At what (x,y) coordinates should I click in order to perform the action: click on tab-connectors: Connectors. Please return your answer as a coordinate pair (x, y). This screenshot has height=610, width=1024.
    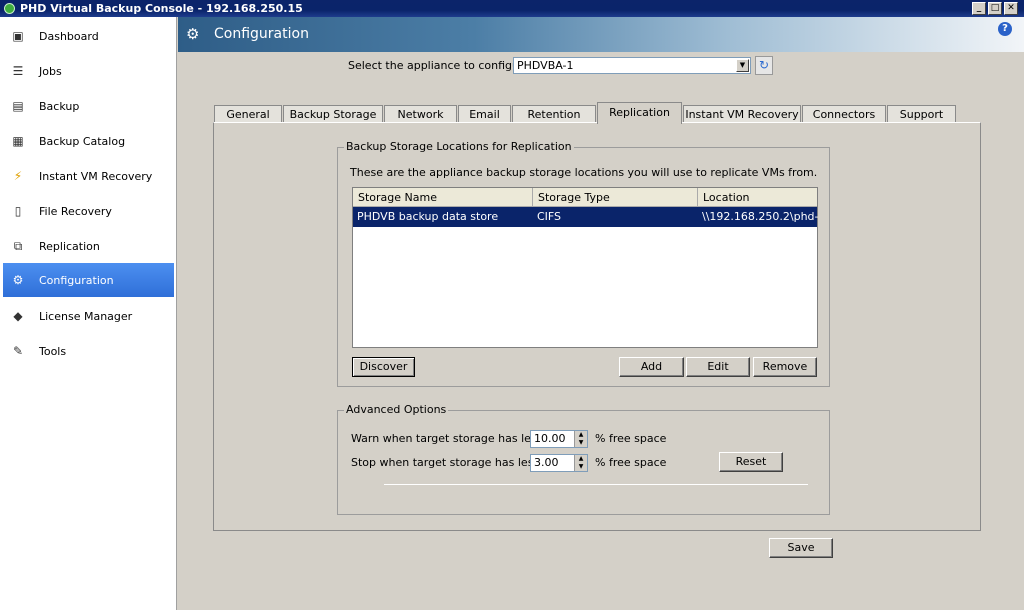
    Looking at the image, I should click on (844, 114).